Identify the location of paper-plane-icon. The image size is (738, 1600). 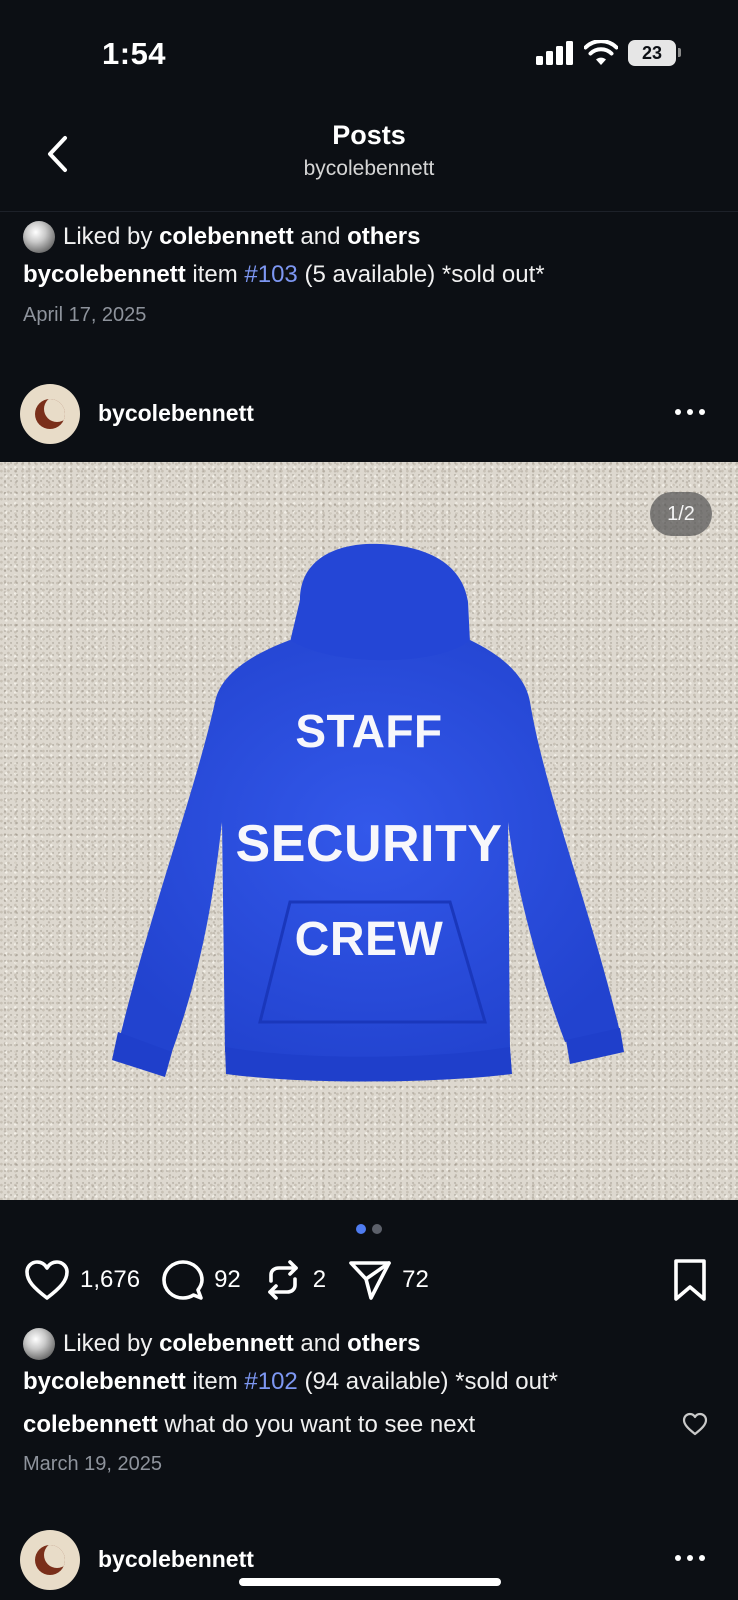
(370, 1280).